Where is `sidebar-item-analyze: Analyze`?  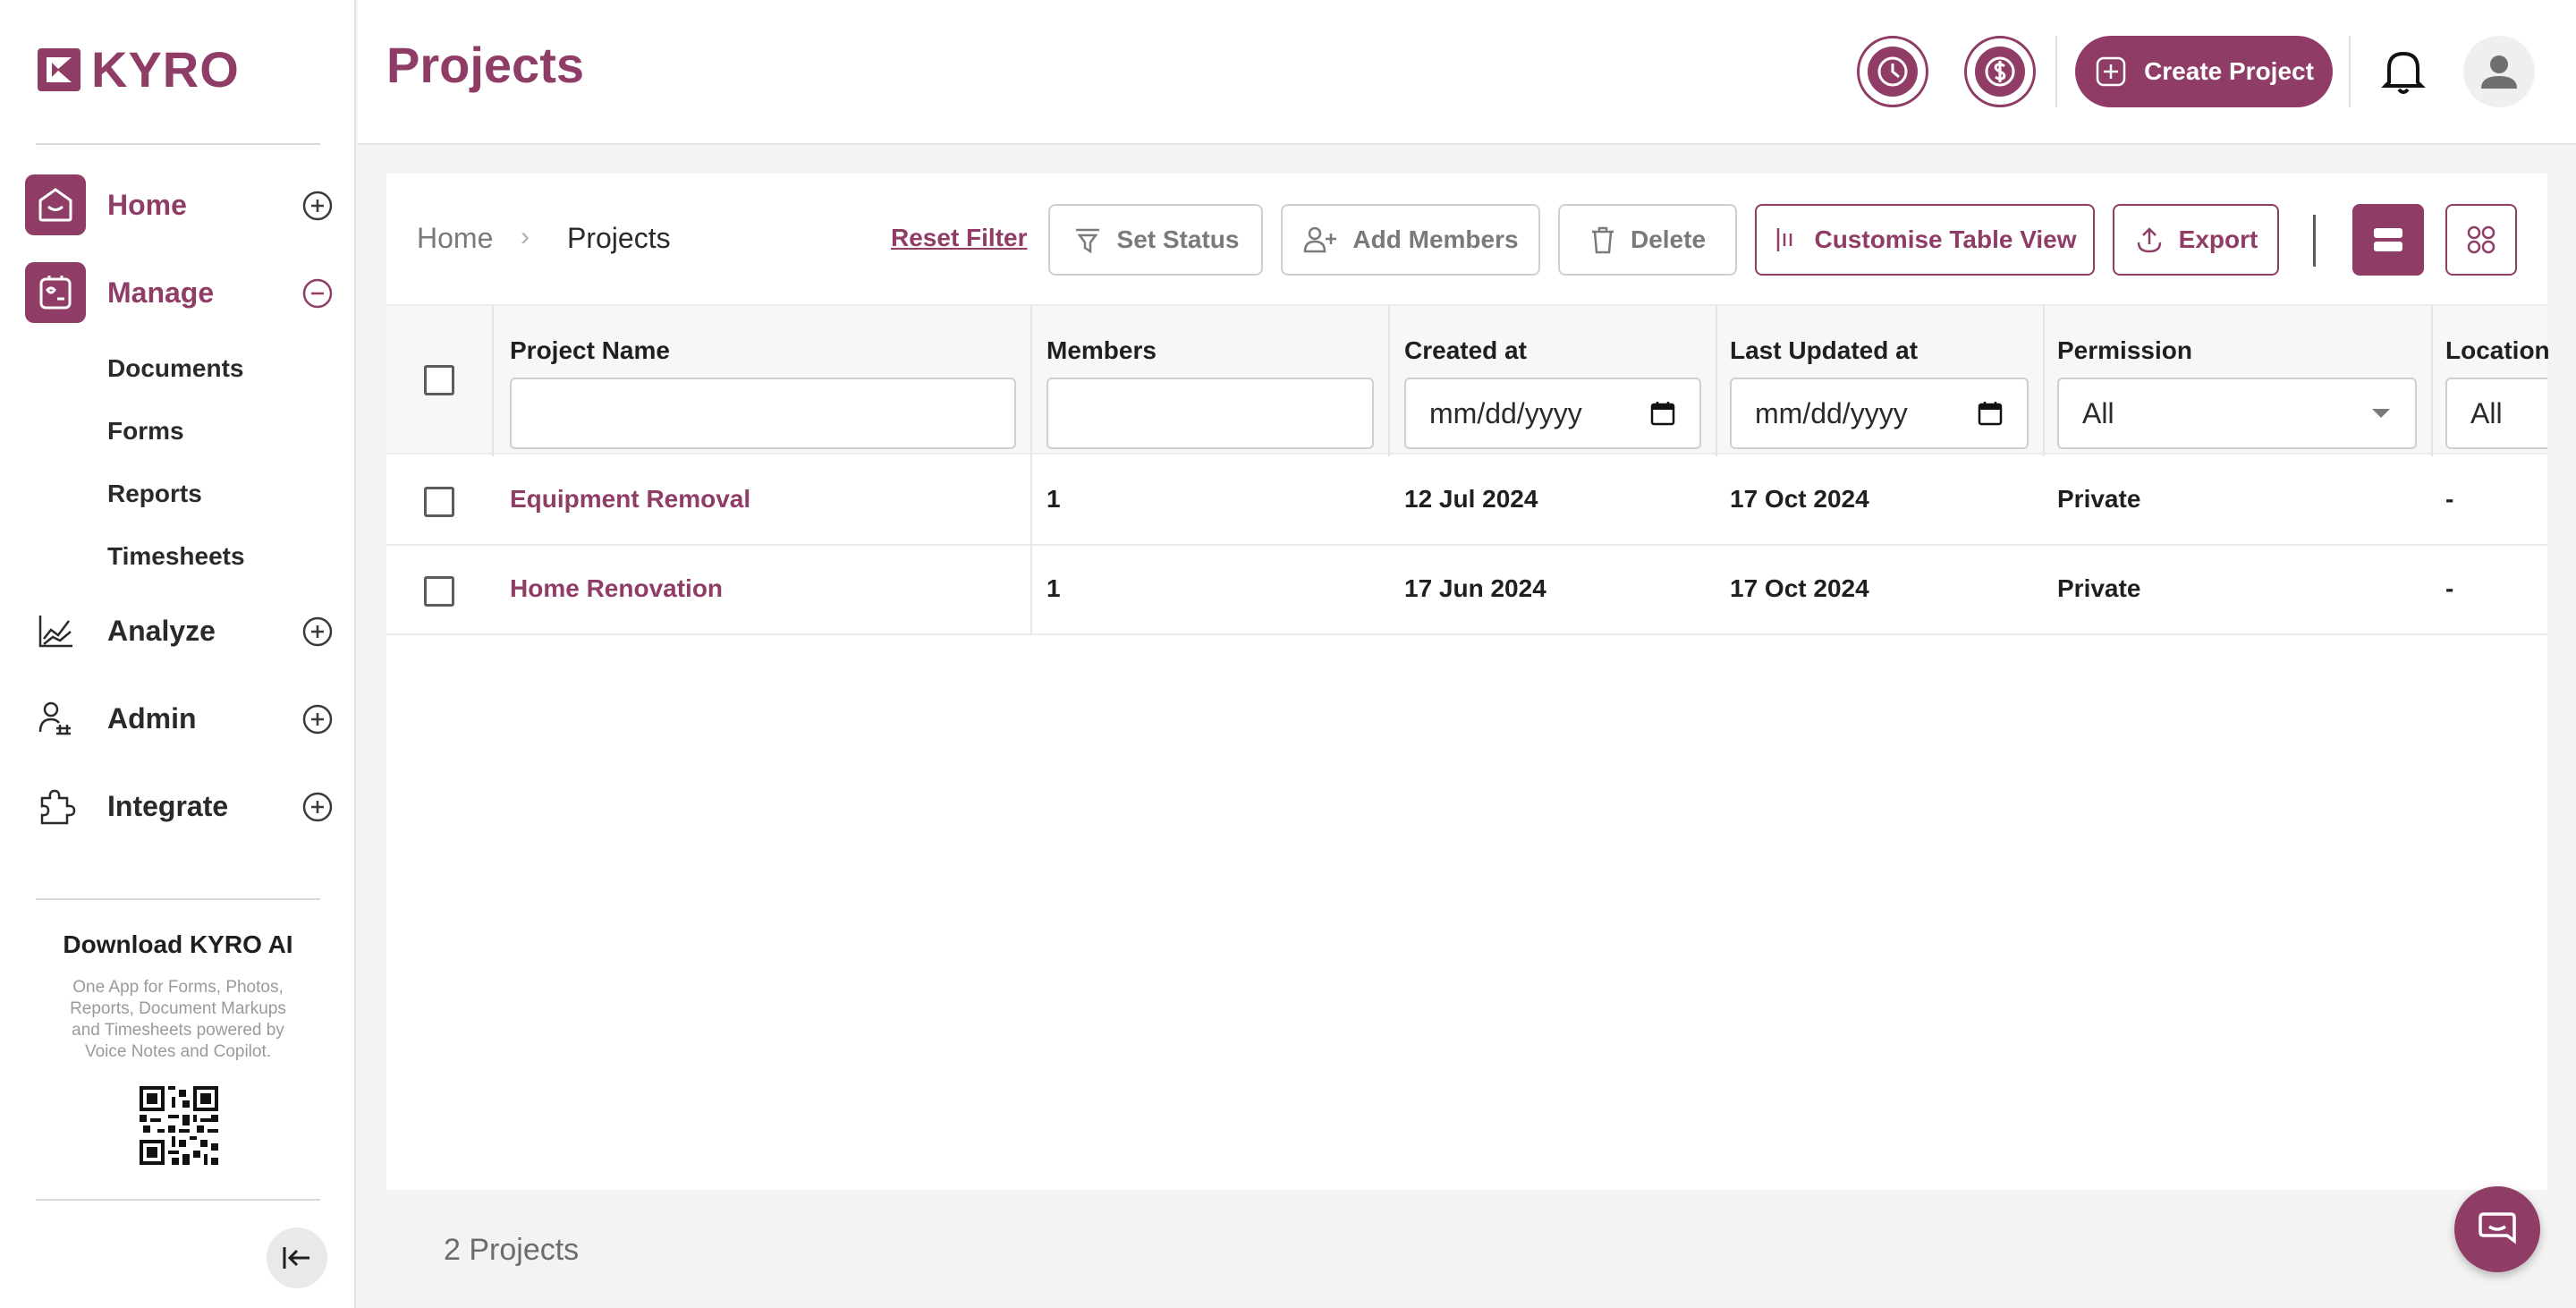 sidebar-item-analyze: Analyze is located at coordinates (180, 630).